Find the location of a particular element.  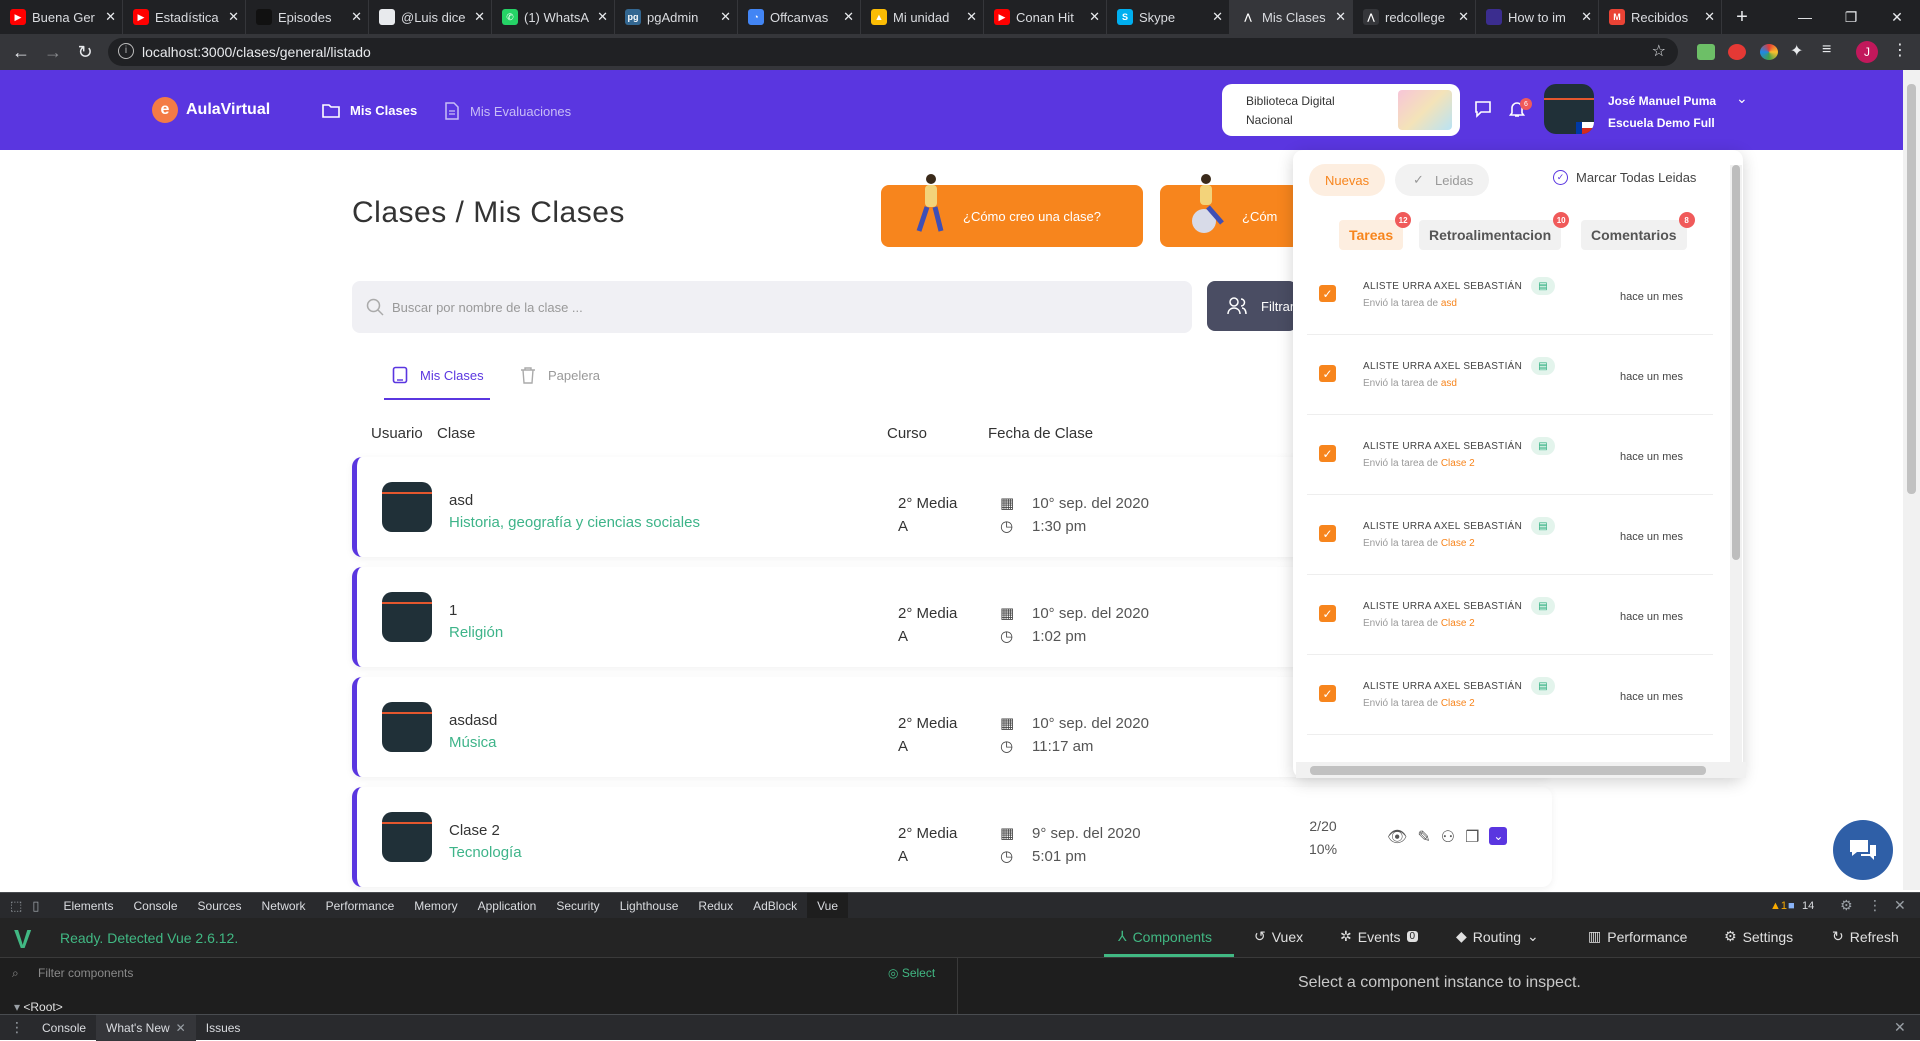

vue-tab-events: ✲ Events 0 is located at coordinates (1379, 936).